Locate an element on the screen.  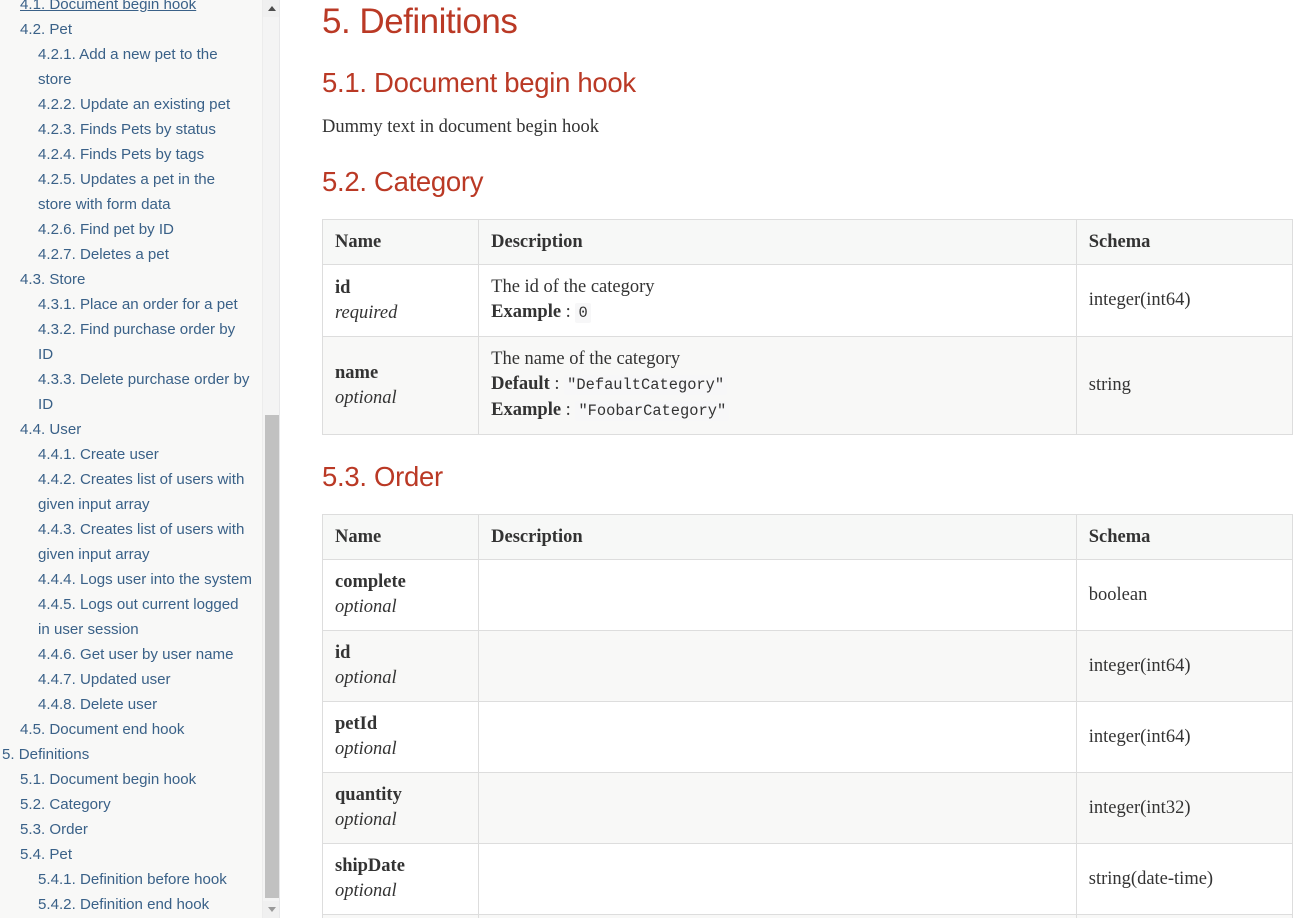
toc-item: 4.4.1. Create user is located at coordinates (133, 454).